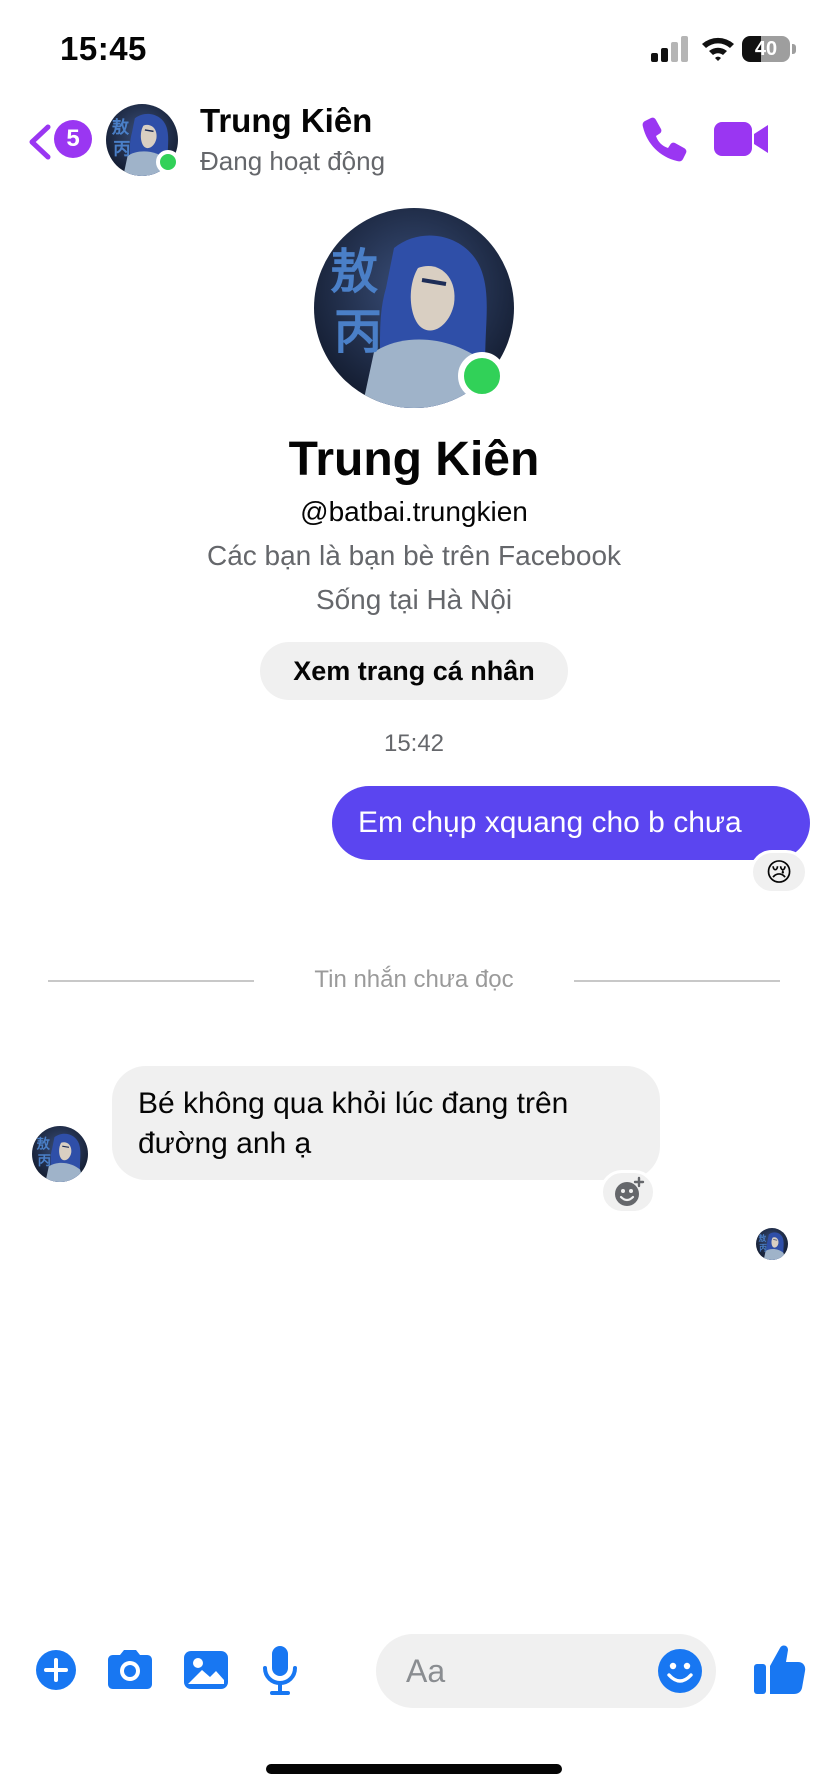  I want to click on video-camera-icon, so click(741, 139).